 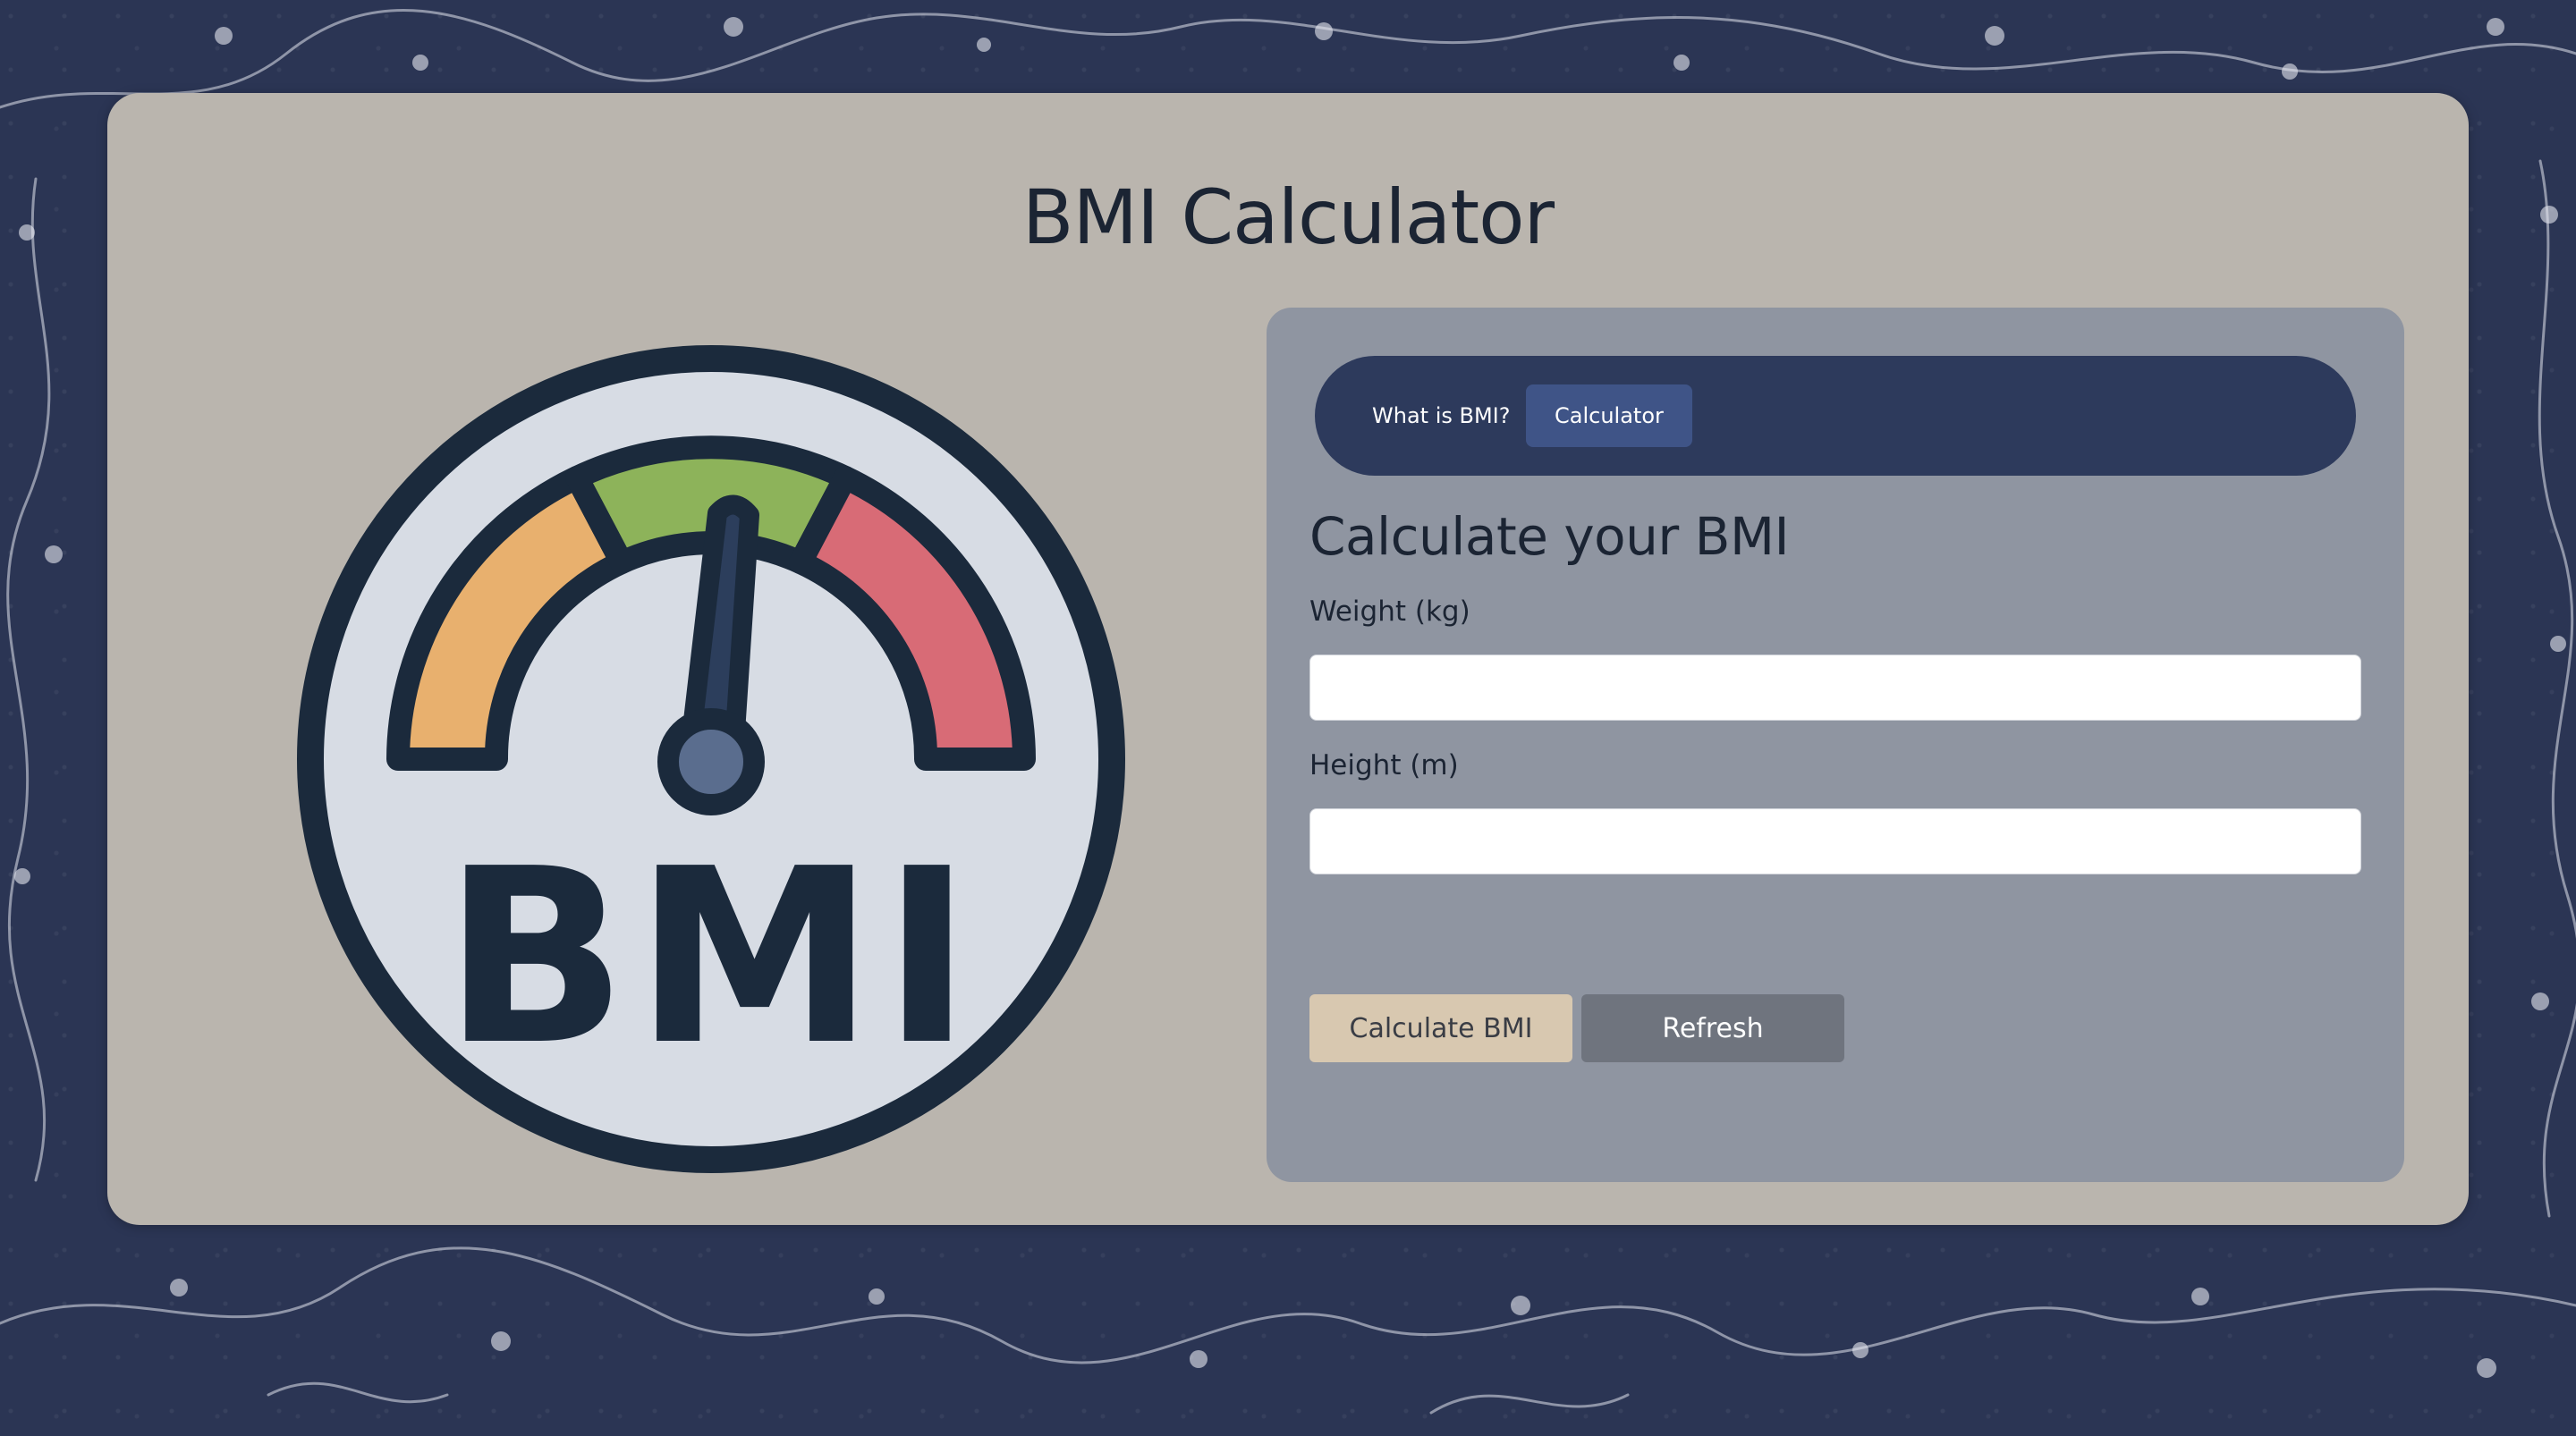 What do you see at coordinates (1440, 1028) in the screenshot?
I see `calculate-bmi-button: Calculate BMI` at bounding box center [1440, 1028].